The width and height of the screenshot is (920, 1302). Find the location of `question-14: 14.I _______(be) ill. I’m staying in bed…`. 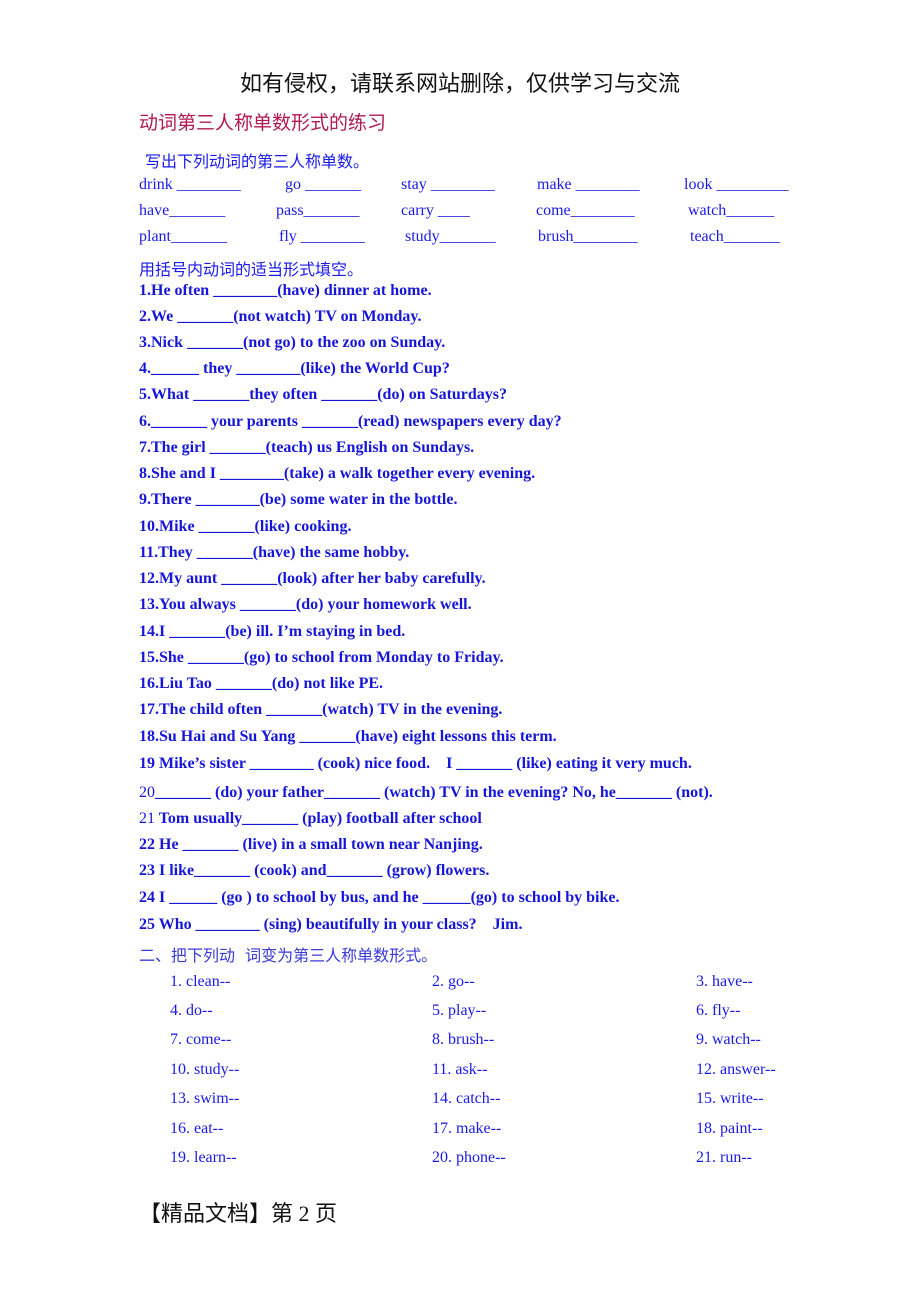

question-14: 14.I _______(be) ill. I’m staying in bed… is located at coordinates (272, 631).